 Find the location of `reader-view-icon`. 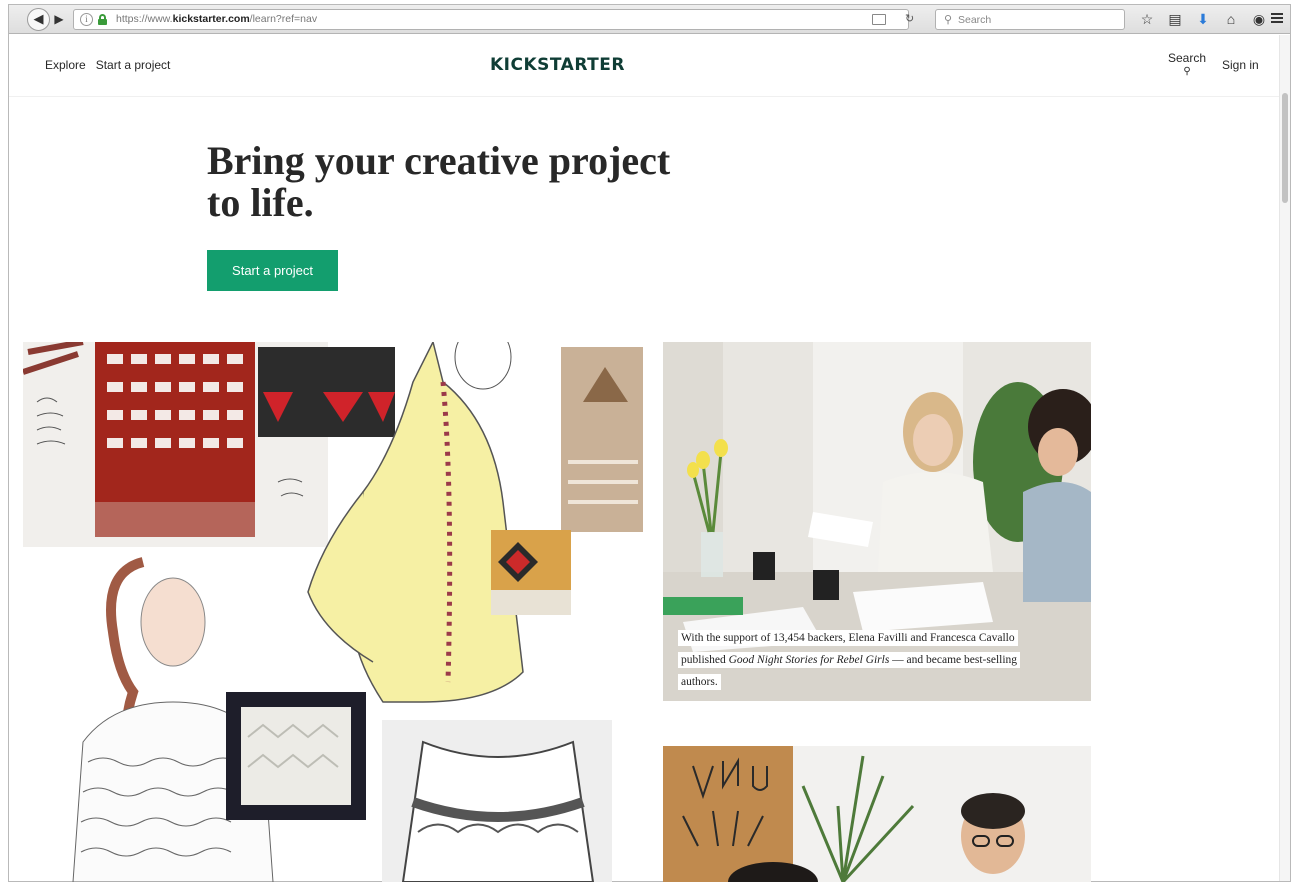

reader-view-icon is located at coordinates (879, 19).